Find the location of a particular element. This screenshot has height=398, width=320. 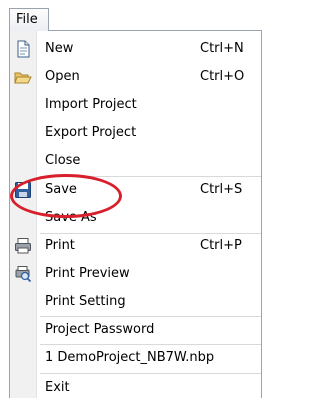

file-menu-label: File is located at coordinates (27, 19).